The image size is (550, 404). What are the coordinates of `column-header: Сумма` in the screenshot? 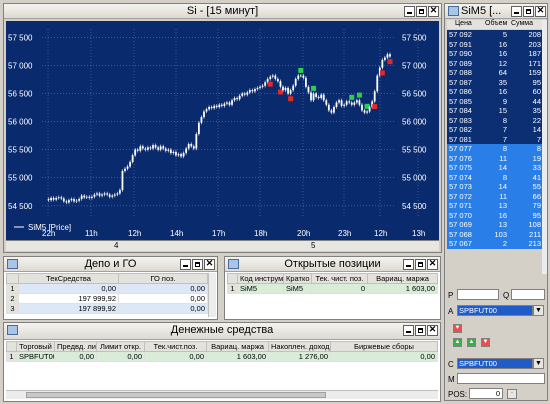 It's located at (522, 23).